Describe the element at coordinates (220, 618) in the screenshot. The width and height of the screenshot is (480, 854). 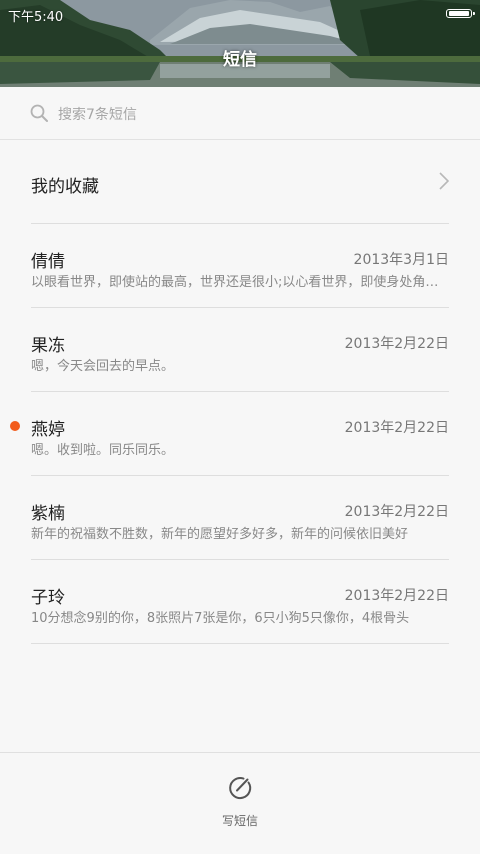
I see `message-preview: 10分想念9别的你，8张照片7张是你，6只小狗5只像你，4根骨头` at that location.